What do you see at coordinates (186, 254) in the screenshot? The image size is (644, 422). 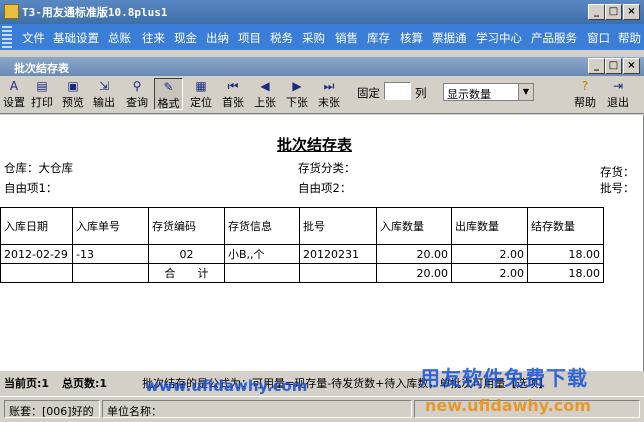 I see `cell-item-code: 02` at bounding box center [186, 254].